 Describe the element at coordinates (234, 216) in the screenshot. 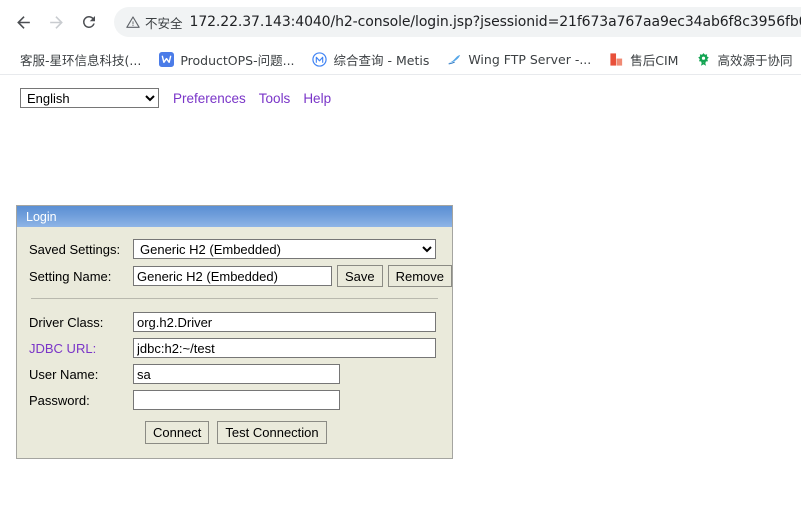

I see `login-panel-title: Login` at that location.